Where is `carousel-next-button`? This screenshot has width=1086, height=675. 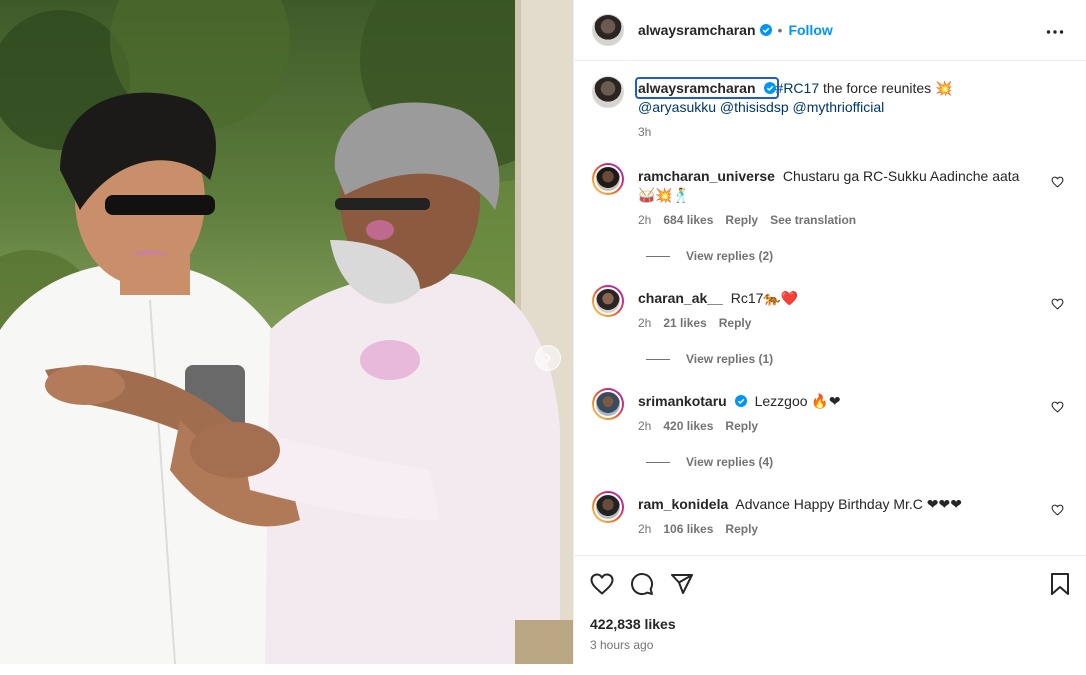 carousel-next-button is located at coordinates (548, 358).